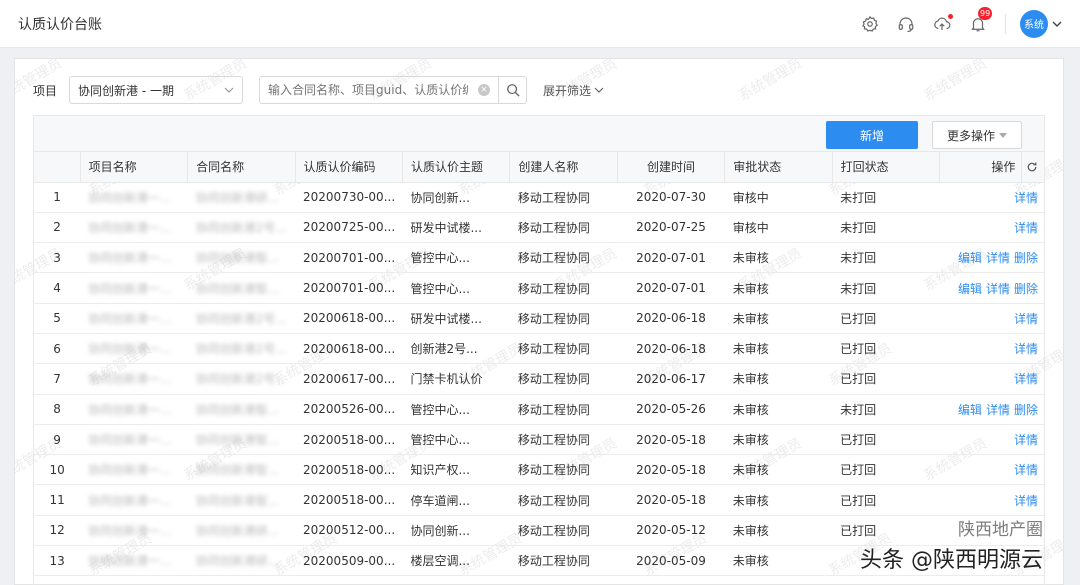 Image resolution: width=1080 pixels, height=585 pixels. Describe the element at coordinates (1057, 24) in the screenshot. I see `chevron-down-icon` at that location.